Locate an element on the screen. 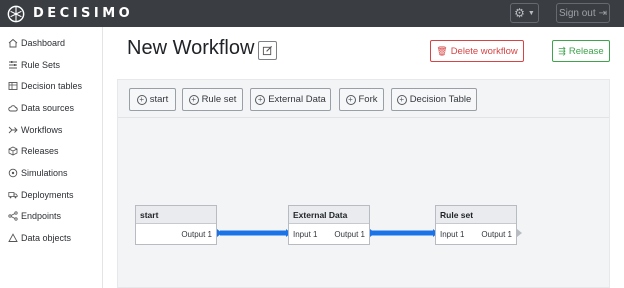  sidebar-item-label: Deployments is located at coordinates (47, 194).